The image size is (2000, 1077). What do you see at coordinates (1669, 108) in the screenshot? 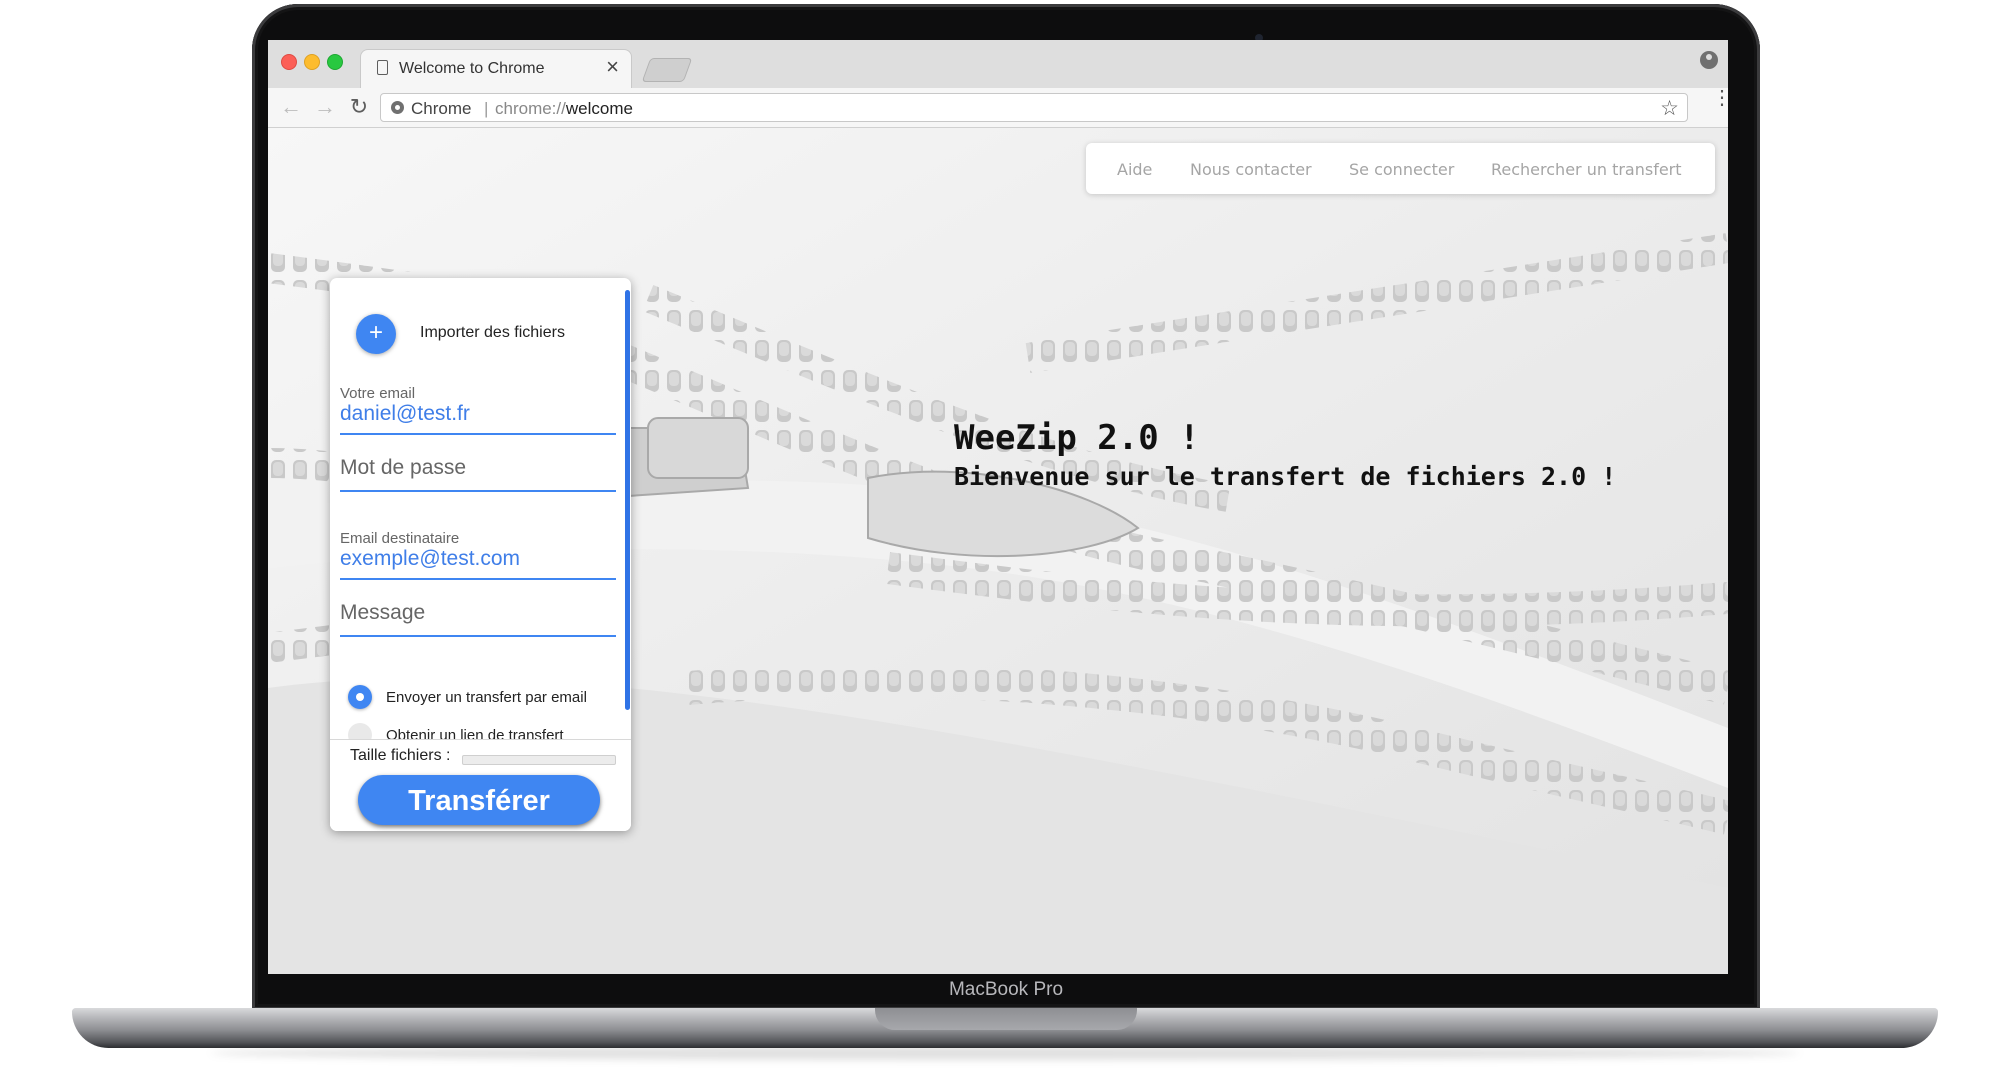
I see `bookmark-star-icon: ☆` at bounding box center [1669, 108].